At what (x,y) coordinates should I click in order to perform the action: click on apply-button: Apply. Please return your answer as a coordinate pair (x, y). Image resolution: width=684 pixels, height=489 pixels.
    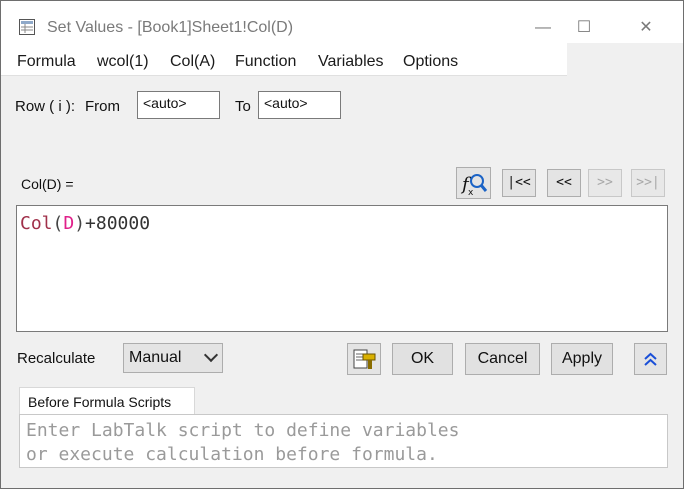
    Looking at the image, I should click on (582, 359).